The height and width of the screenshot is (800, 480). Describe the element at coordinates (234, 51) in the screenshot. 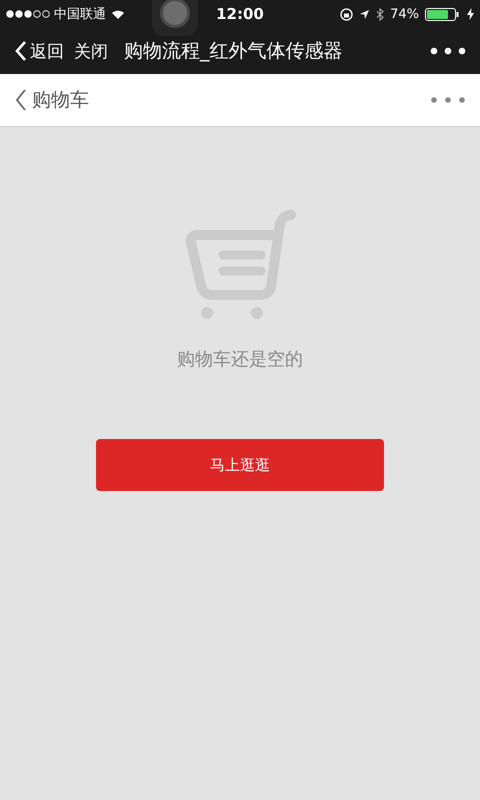

I see `page-title: 购物流程_红外气体传感器` at that location.